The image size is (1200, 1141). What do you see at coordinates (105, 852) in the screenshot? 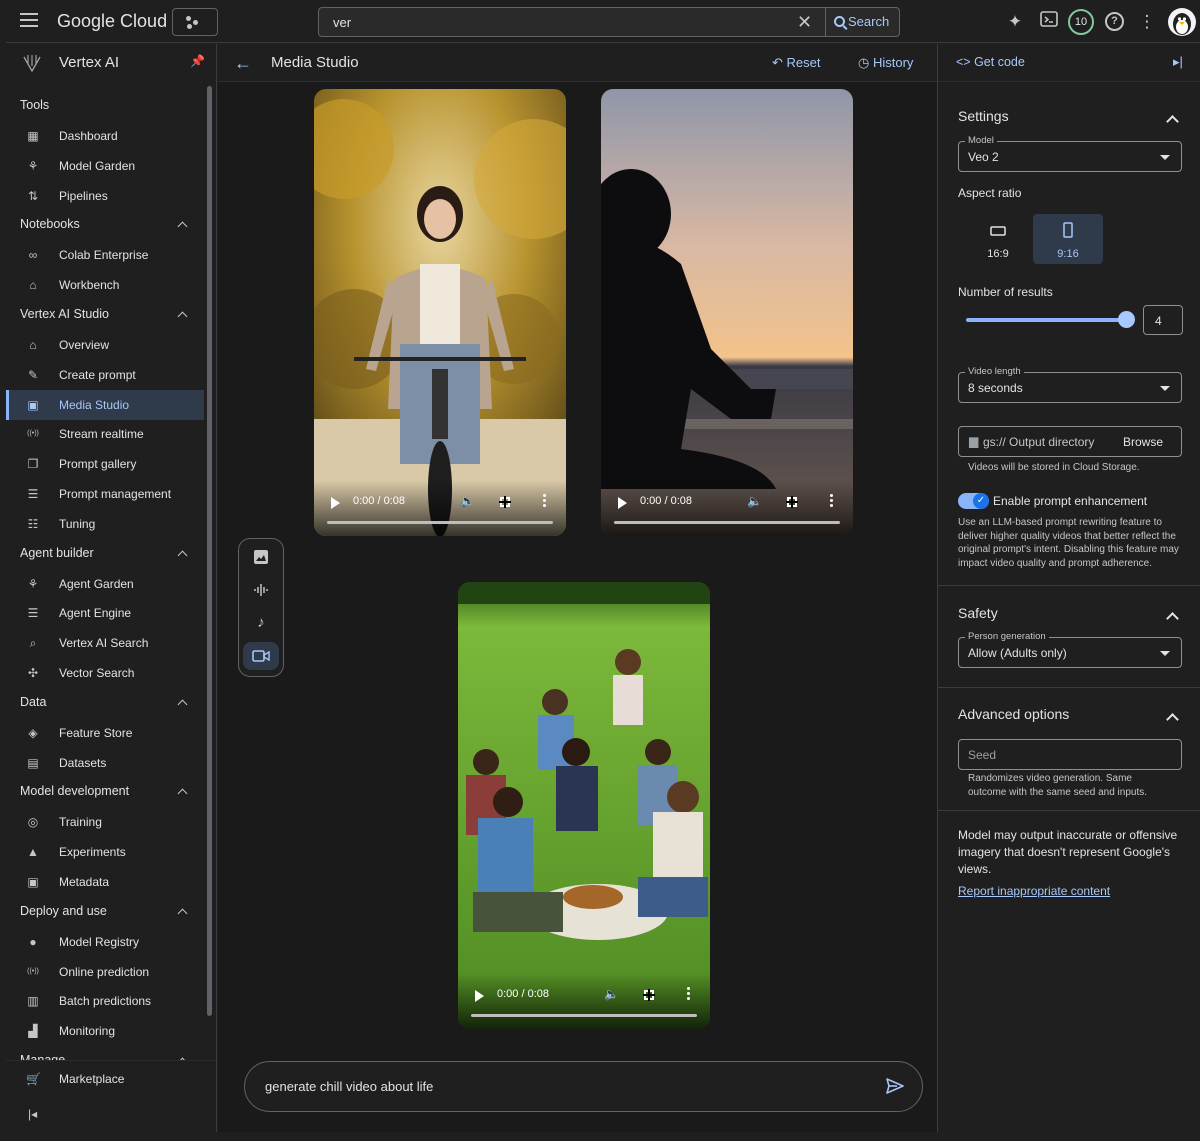
I see `sidebar-item-experiments: ▲ Experiments` at bounding box center [105, 852].